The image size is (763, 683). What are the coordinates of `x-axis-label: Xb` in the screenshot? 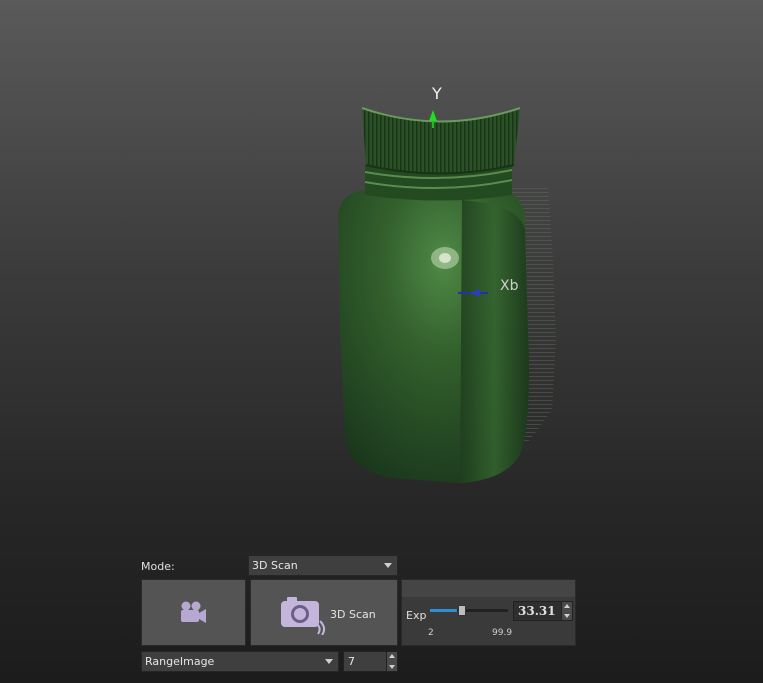 It's located at (509, 286).